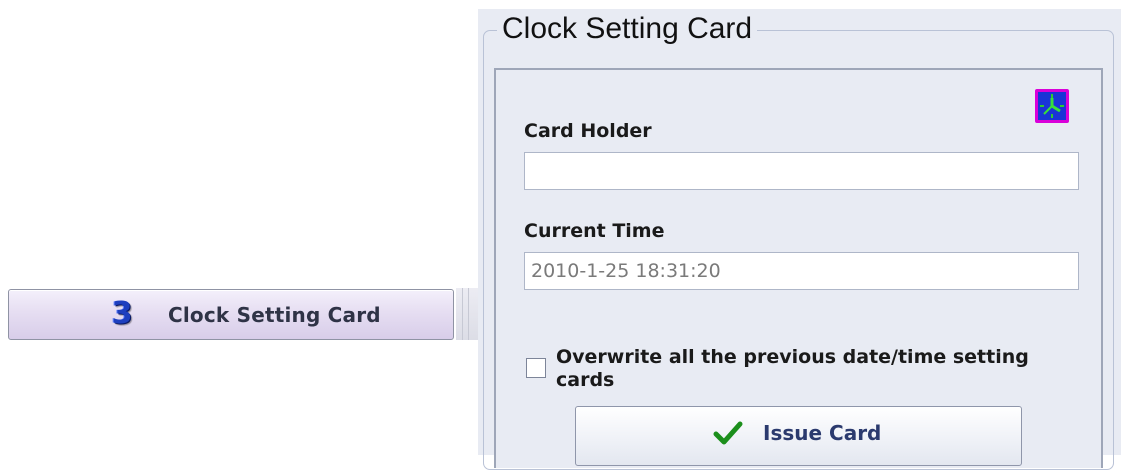  I want to click on panel-title: Clock Setting Card, so click(627, 29).